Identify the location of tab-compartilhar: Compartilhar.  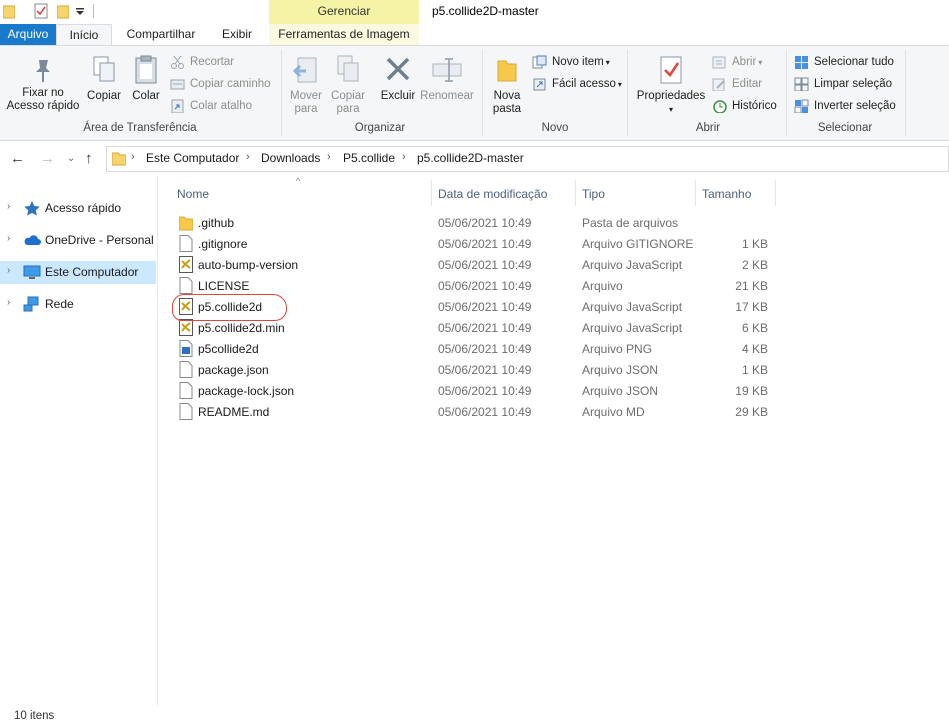
(161, 34).